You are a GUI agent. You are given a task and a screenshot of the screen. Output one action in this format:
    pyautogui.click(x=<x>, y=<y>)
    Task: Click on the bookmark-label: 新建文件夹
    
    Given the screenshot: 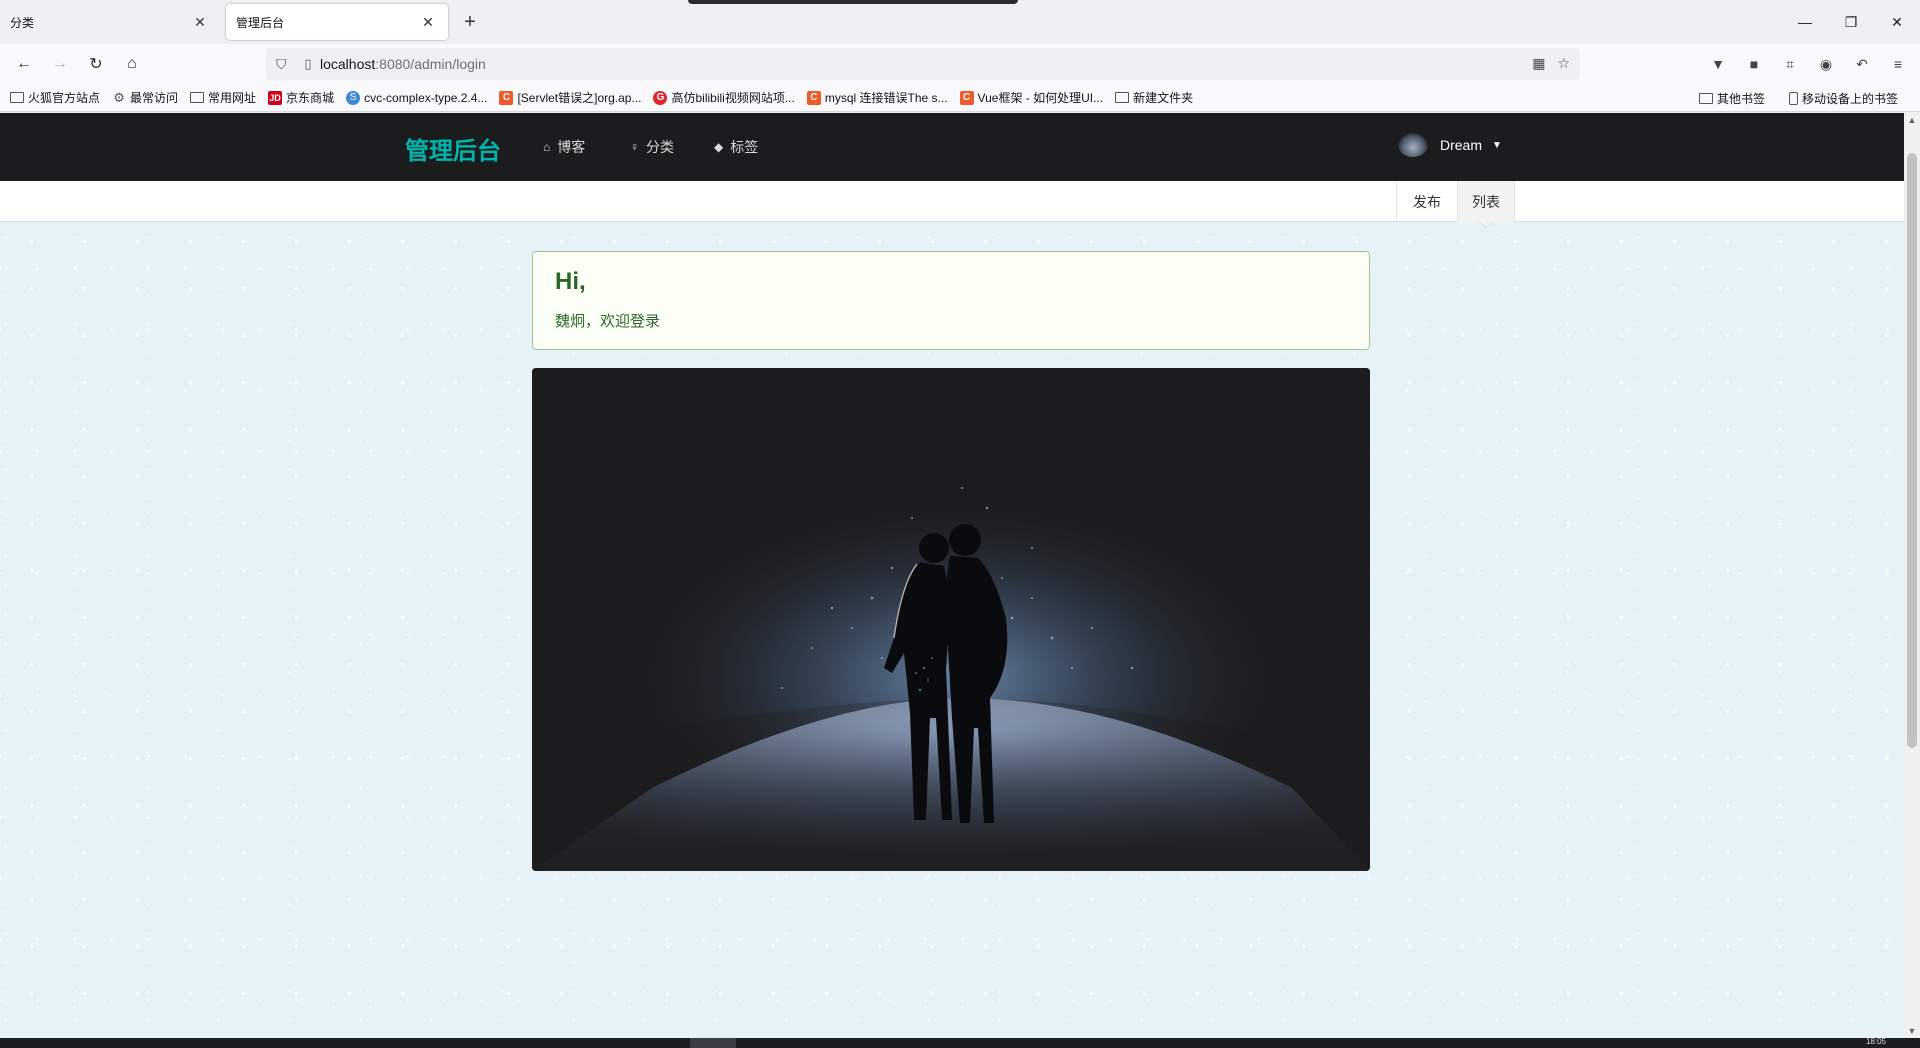 What is the action you would take?
    pyautogui.click(x=1163, y=98)
    